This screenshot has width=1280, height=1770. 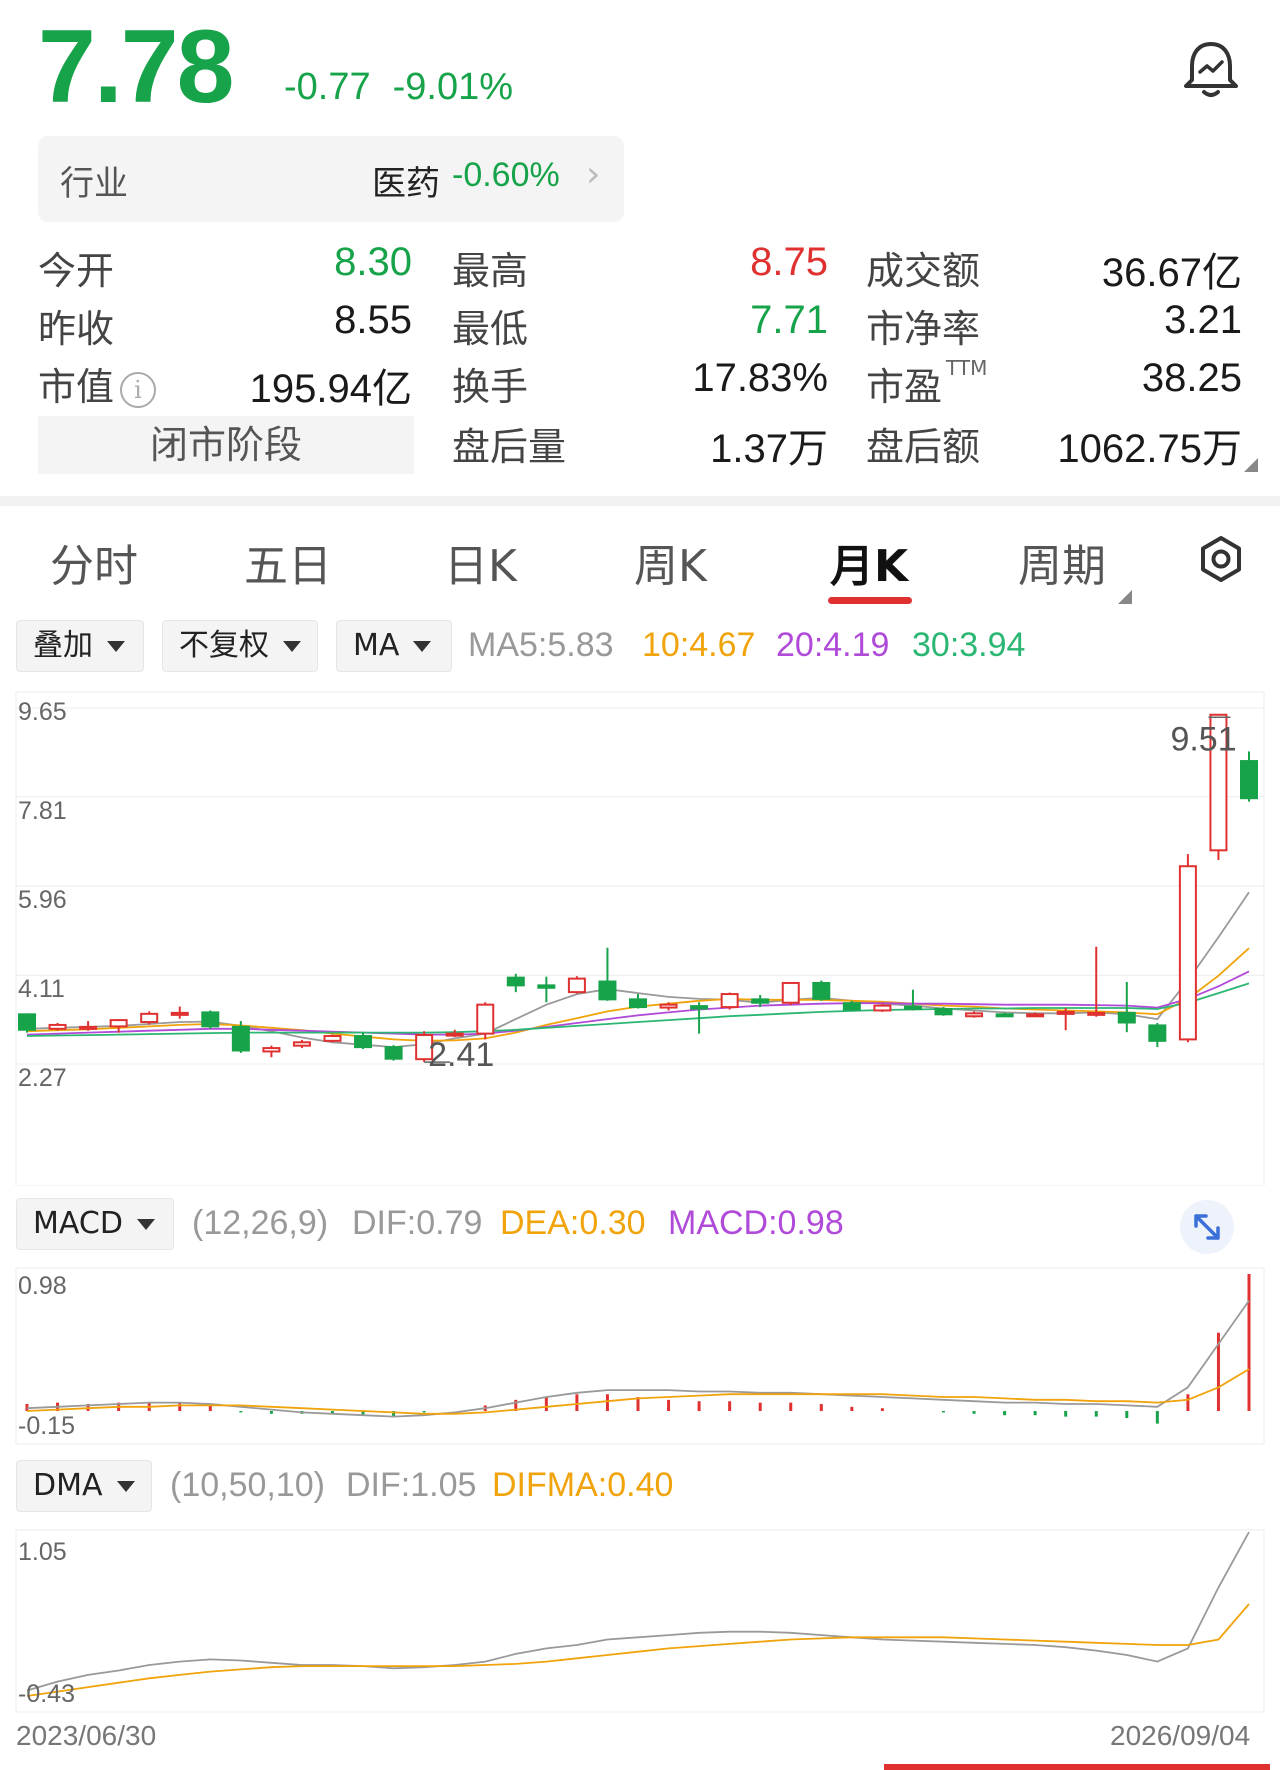 I want to click on prev-close-value: 8.55, so click(x=373, y=320).